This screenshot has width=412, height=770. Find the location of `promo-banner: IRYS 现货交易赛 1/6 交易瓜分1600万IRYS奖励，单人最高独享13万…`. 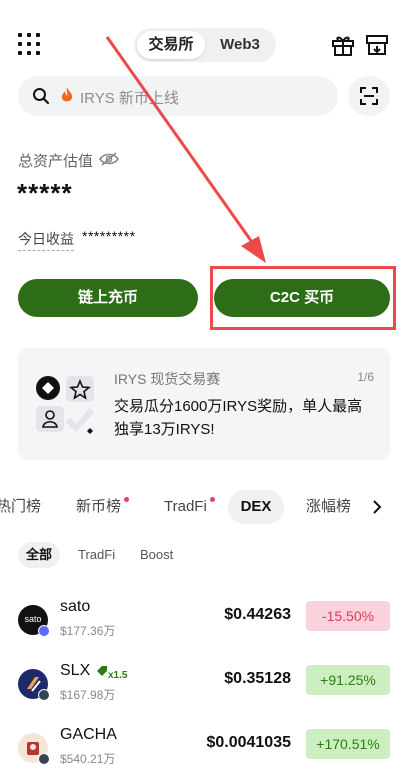

promo-banner: IRYS 现货交易赛 1/6 交易瓜分1600万IRYS奖励，单人最高独享13万… is located at coordinates (204, 404).